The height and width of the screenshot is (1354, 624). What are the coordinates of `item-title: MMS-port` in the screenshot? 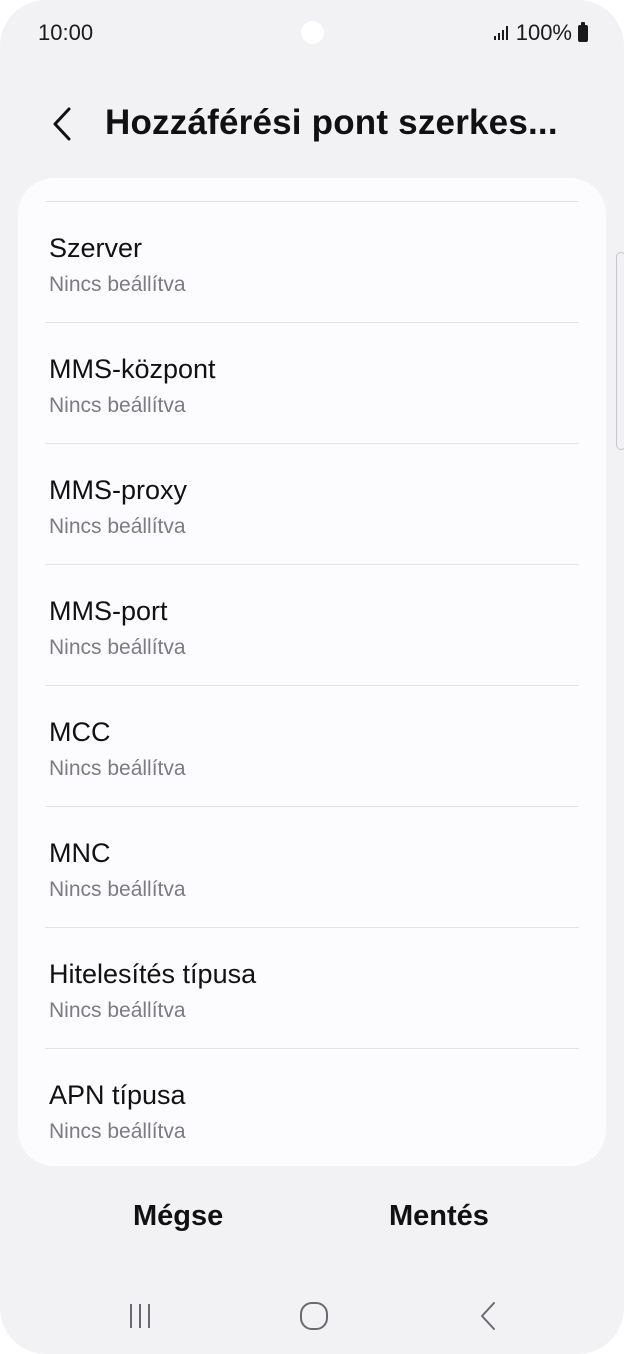 It's located at (108, 611).